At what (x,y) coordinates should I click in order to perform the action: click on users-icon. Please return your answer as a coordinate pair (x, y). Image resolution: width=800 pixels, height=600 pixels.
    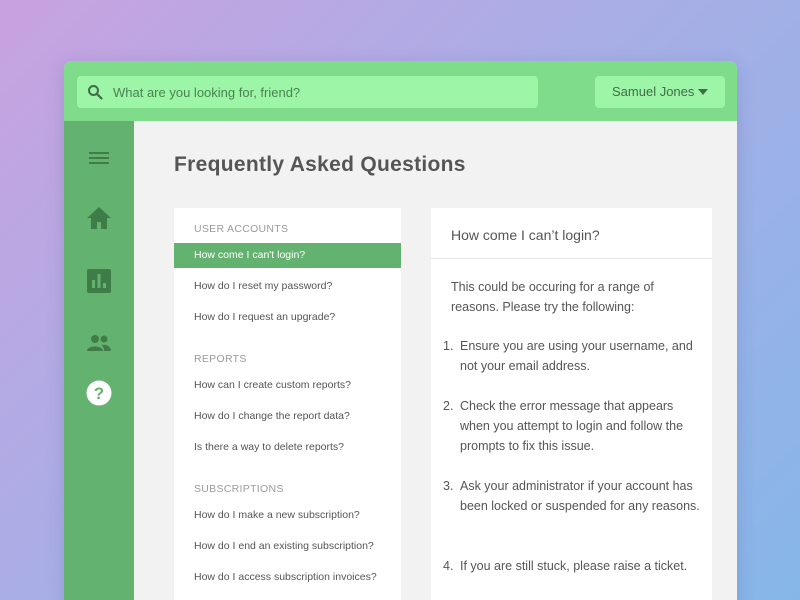
    Looking at the image, I should click on (99, 343).